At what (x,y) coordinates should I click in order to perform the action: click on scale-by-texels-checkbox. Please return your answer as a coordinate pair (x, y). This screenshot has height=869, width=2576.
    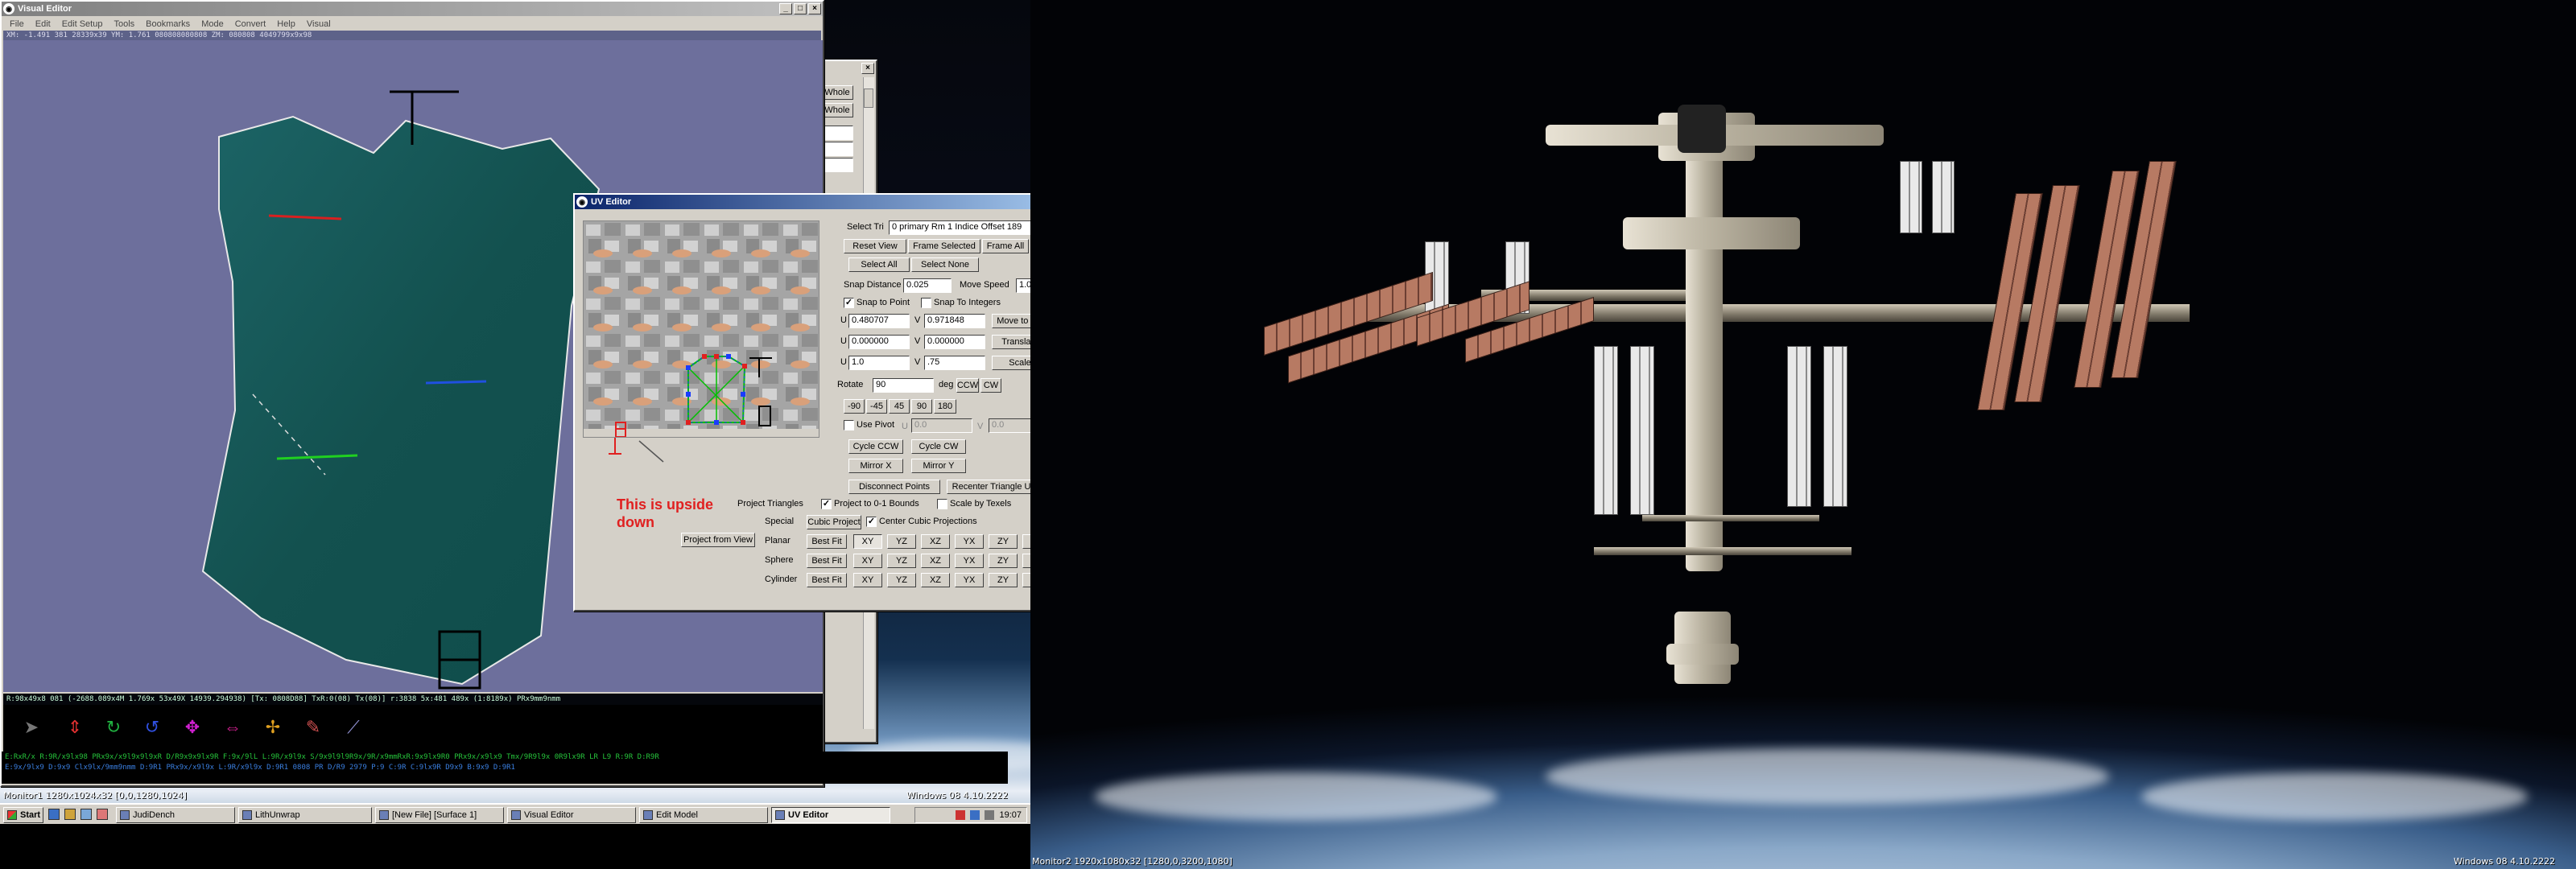
    Looking at the image, I should click on (942, 504).